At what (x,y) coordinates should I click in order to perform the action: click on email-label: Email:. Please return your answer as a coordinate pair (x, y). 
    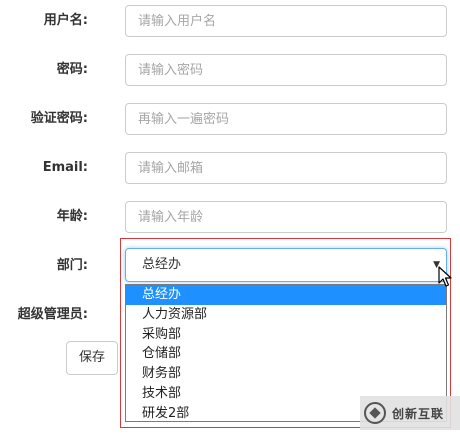
    Looking at the image, I should click on (65, 167).